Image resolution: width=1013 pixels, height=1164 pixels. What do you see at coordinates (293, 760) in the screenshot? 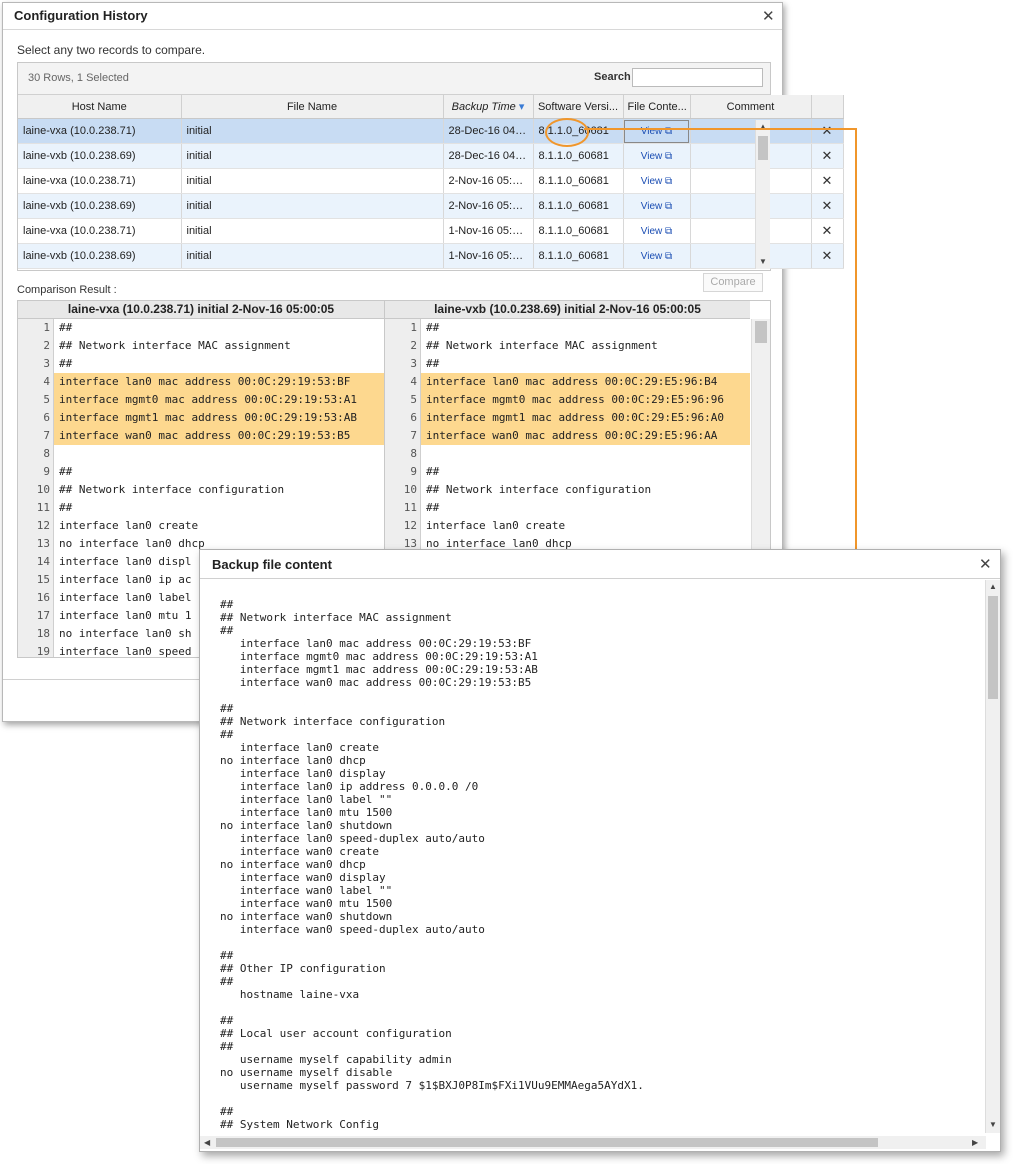
I see `config-line: no interface lan0 dhcp` at bounding box center [293, 760].